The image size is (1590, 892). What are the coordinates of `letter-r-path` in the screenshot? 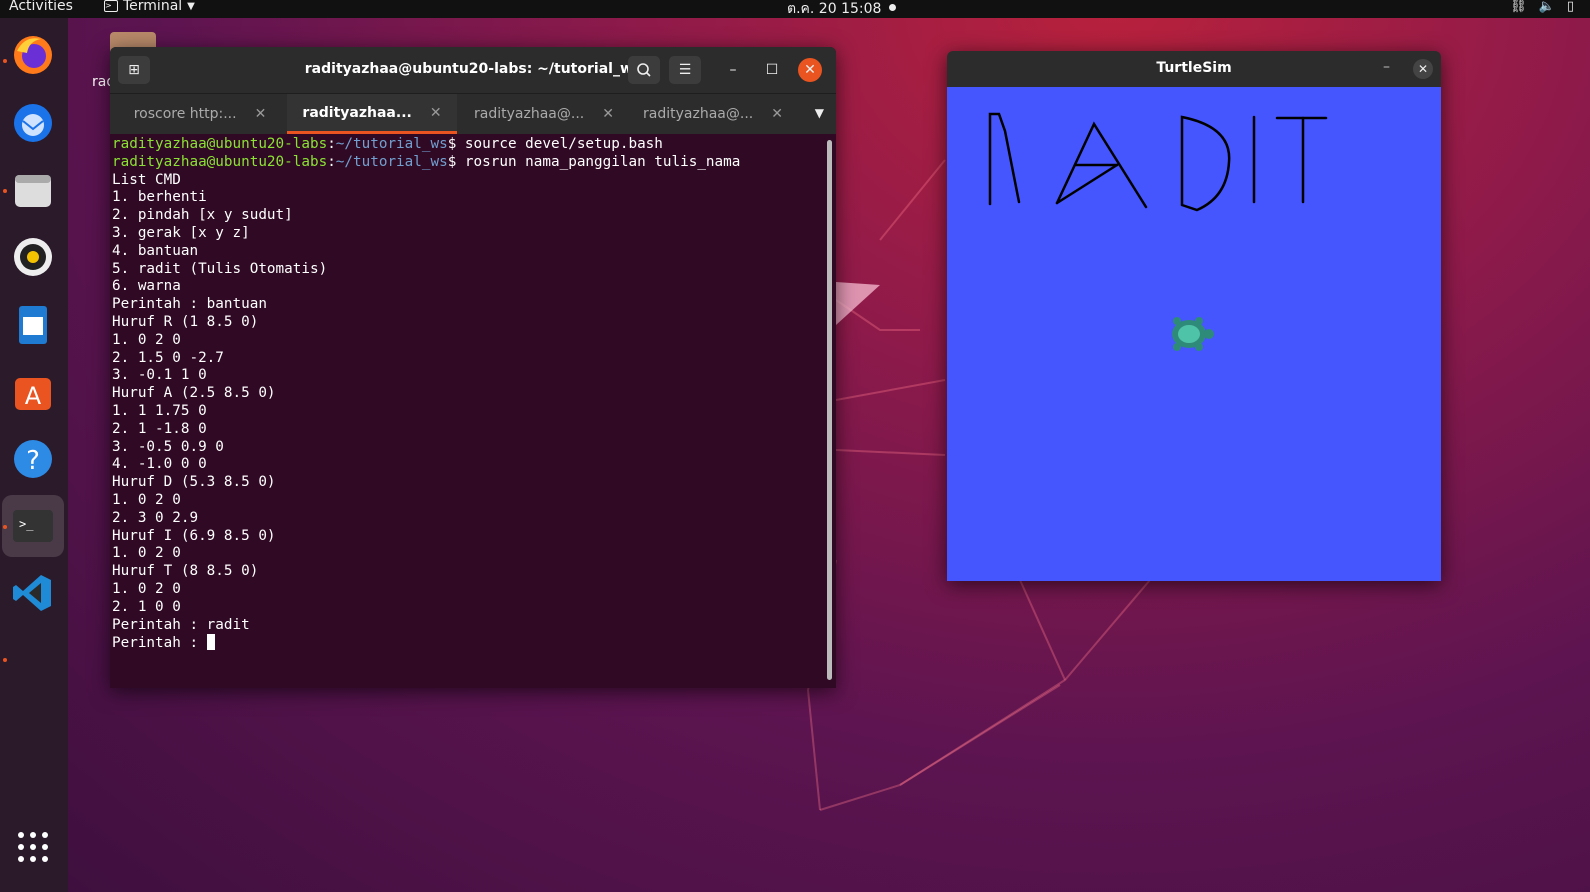 It's located at (1004, 159).